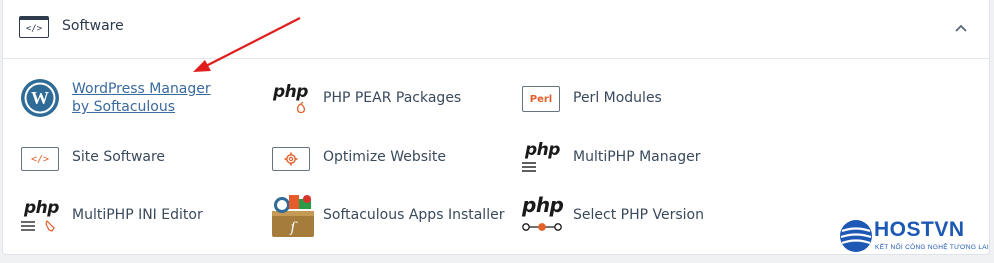 This screenshot has width=994, height=263. Describe the element at coordinates (919, 229) in the screenshot. I see `hostvn-name: HOSTVN` at that location.